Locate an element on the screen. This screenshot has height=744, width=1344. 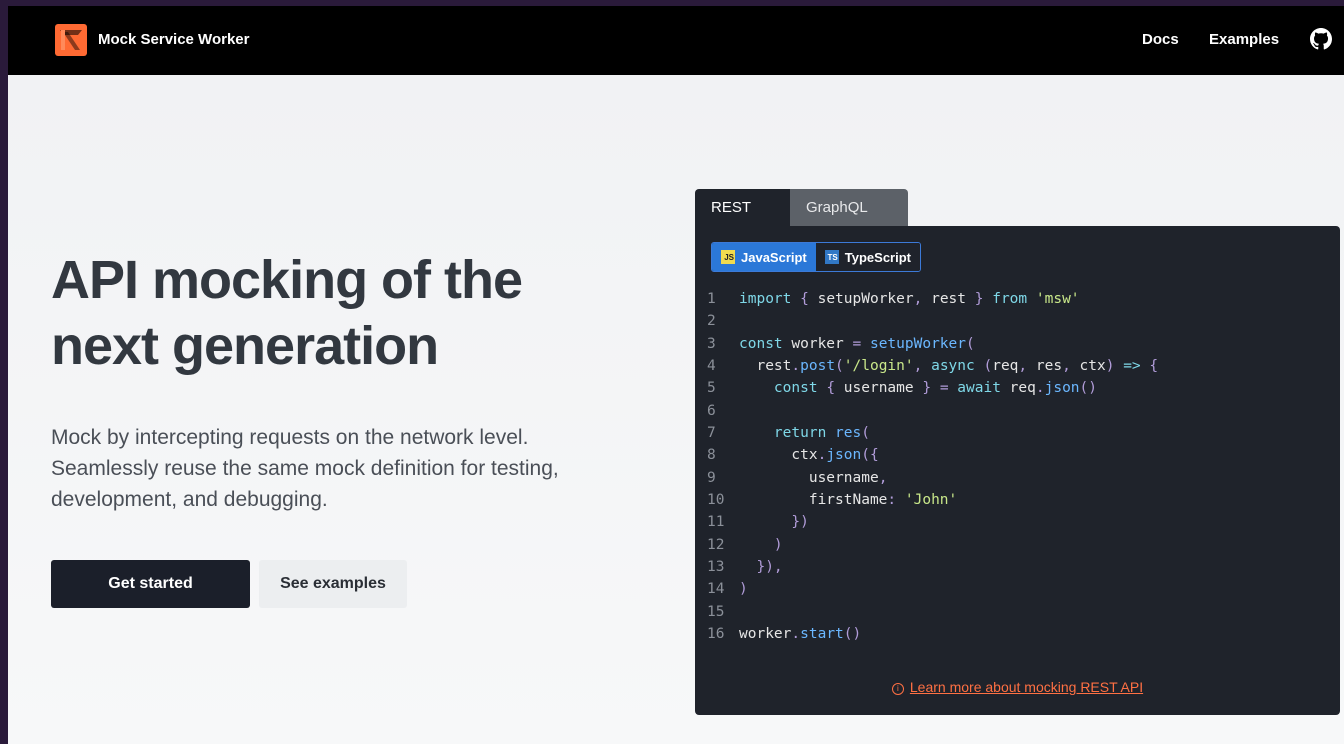
code-line: 7 return res( is located at coordinates (788, 433).